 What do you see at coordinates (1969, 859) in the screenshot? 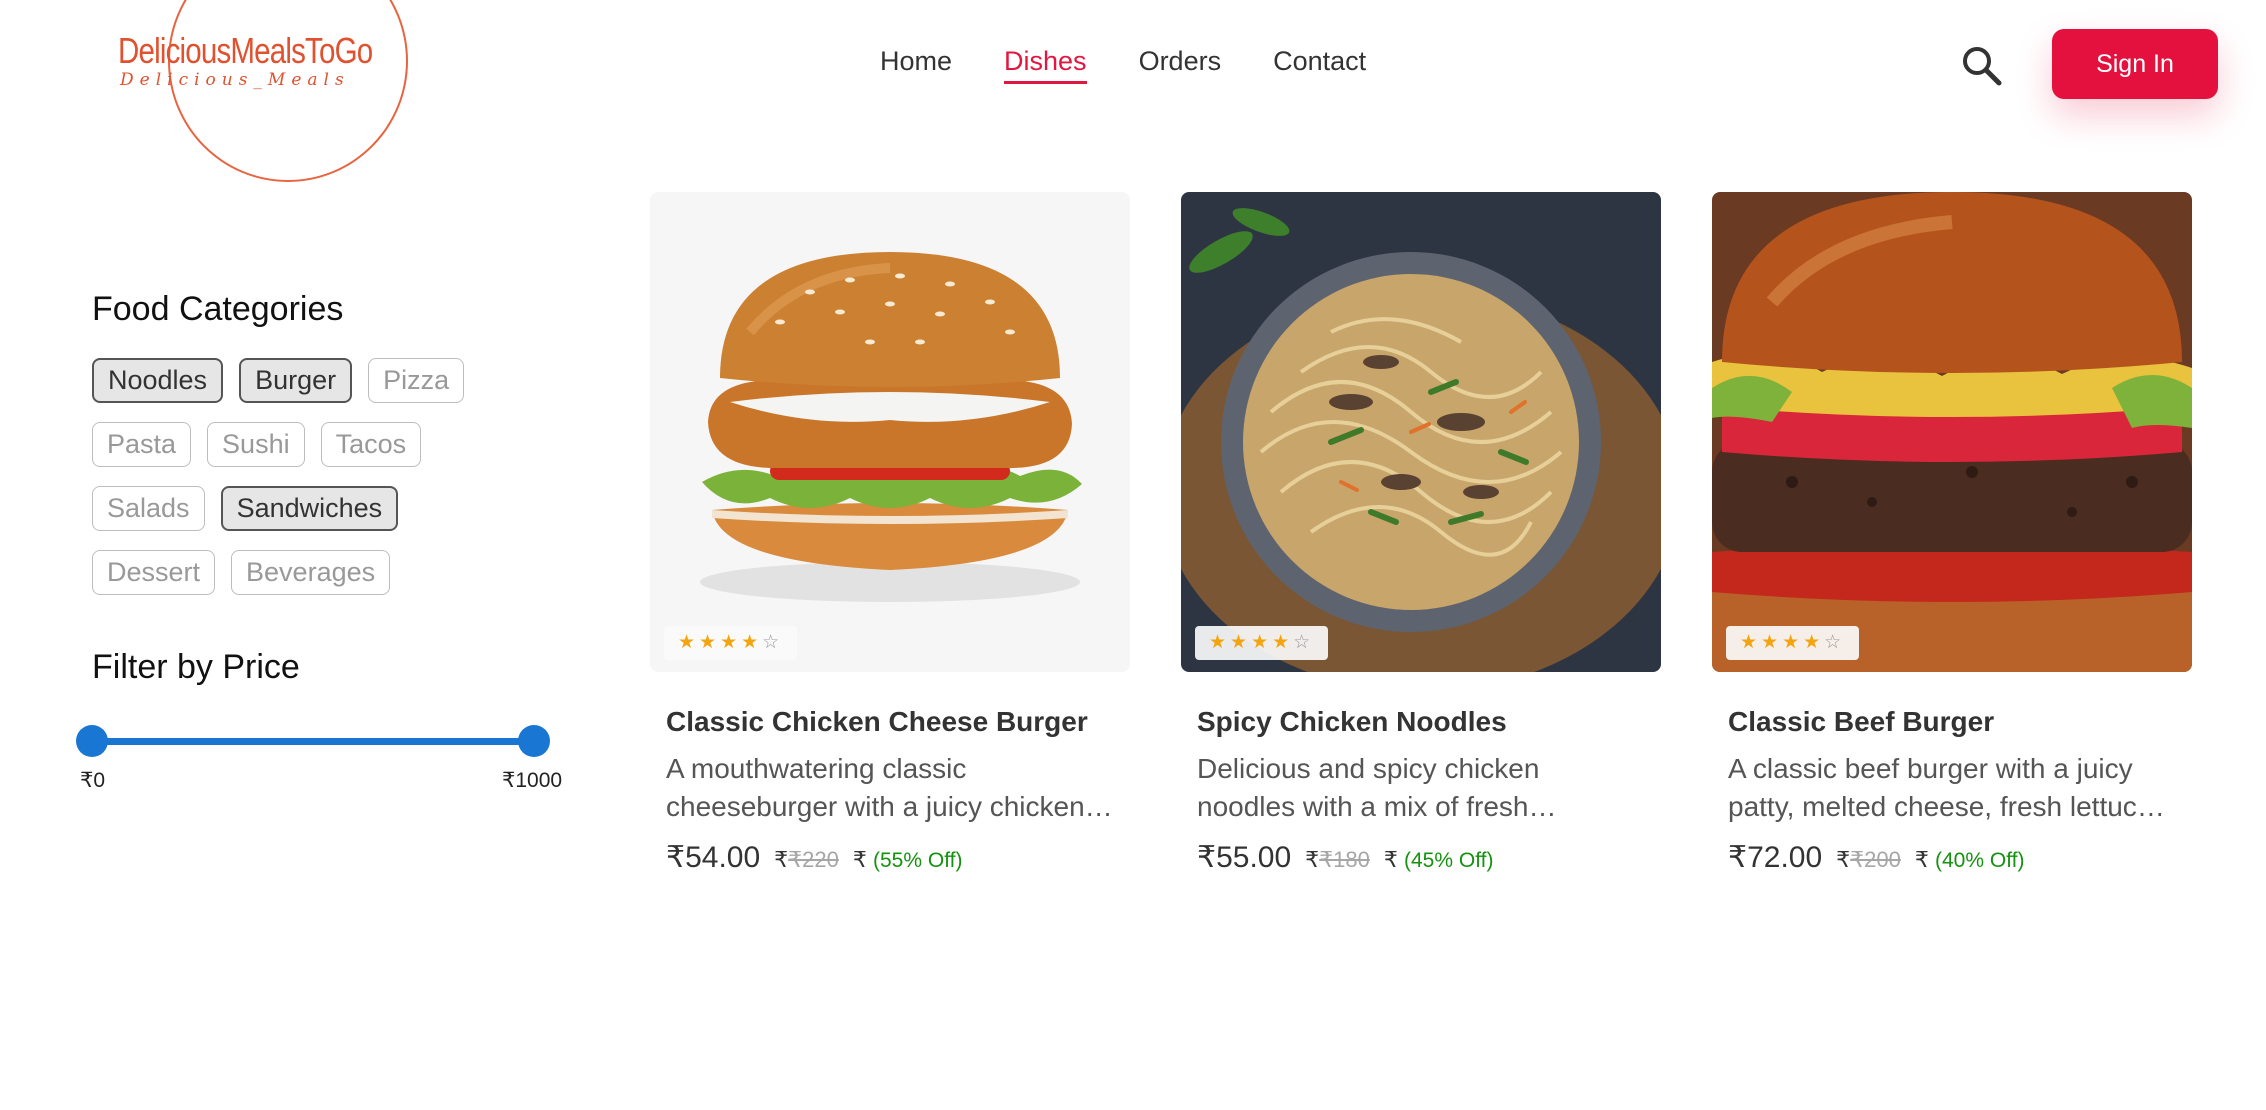
I see `discount-label: ₹ (40% Off)` at bounding box center [1969, 859].